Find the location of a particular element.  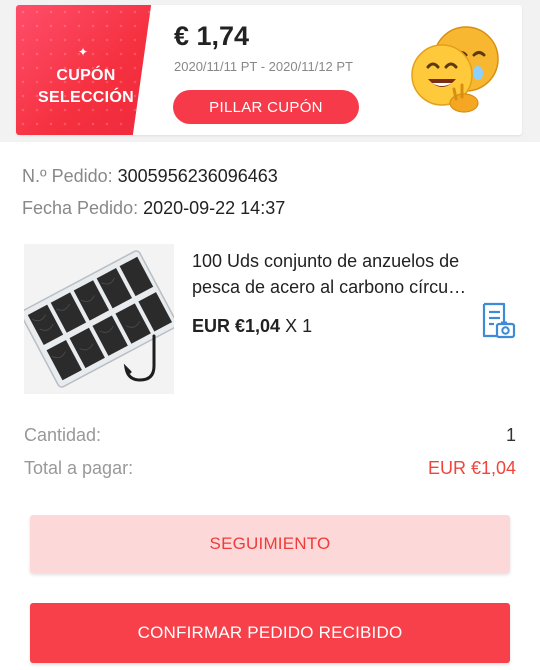

quantity-label: Cantidad: is located at coordinates (63, 435).